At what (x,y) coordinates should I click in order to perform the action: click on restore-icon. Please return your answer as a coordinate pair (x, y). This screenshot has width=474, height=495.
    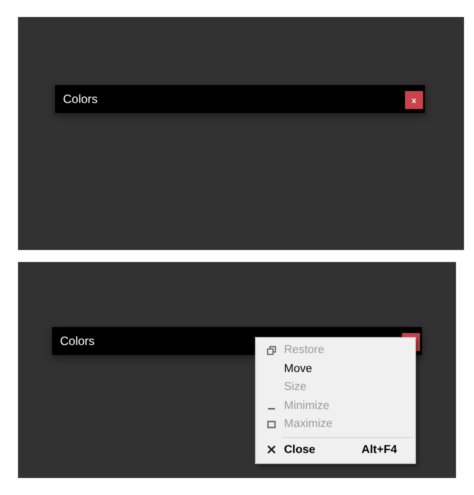
    Looking at the image, I should click on (271, 350).